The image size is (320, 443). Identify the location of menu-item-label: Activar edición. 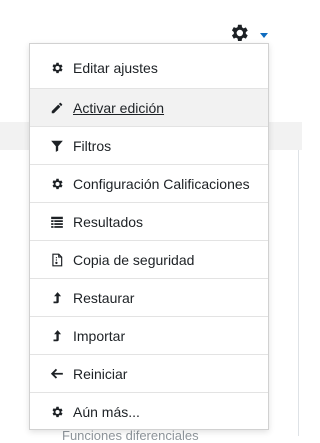
(119, 107).